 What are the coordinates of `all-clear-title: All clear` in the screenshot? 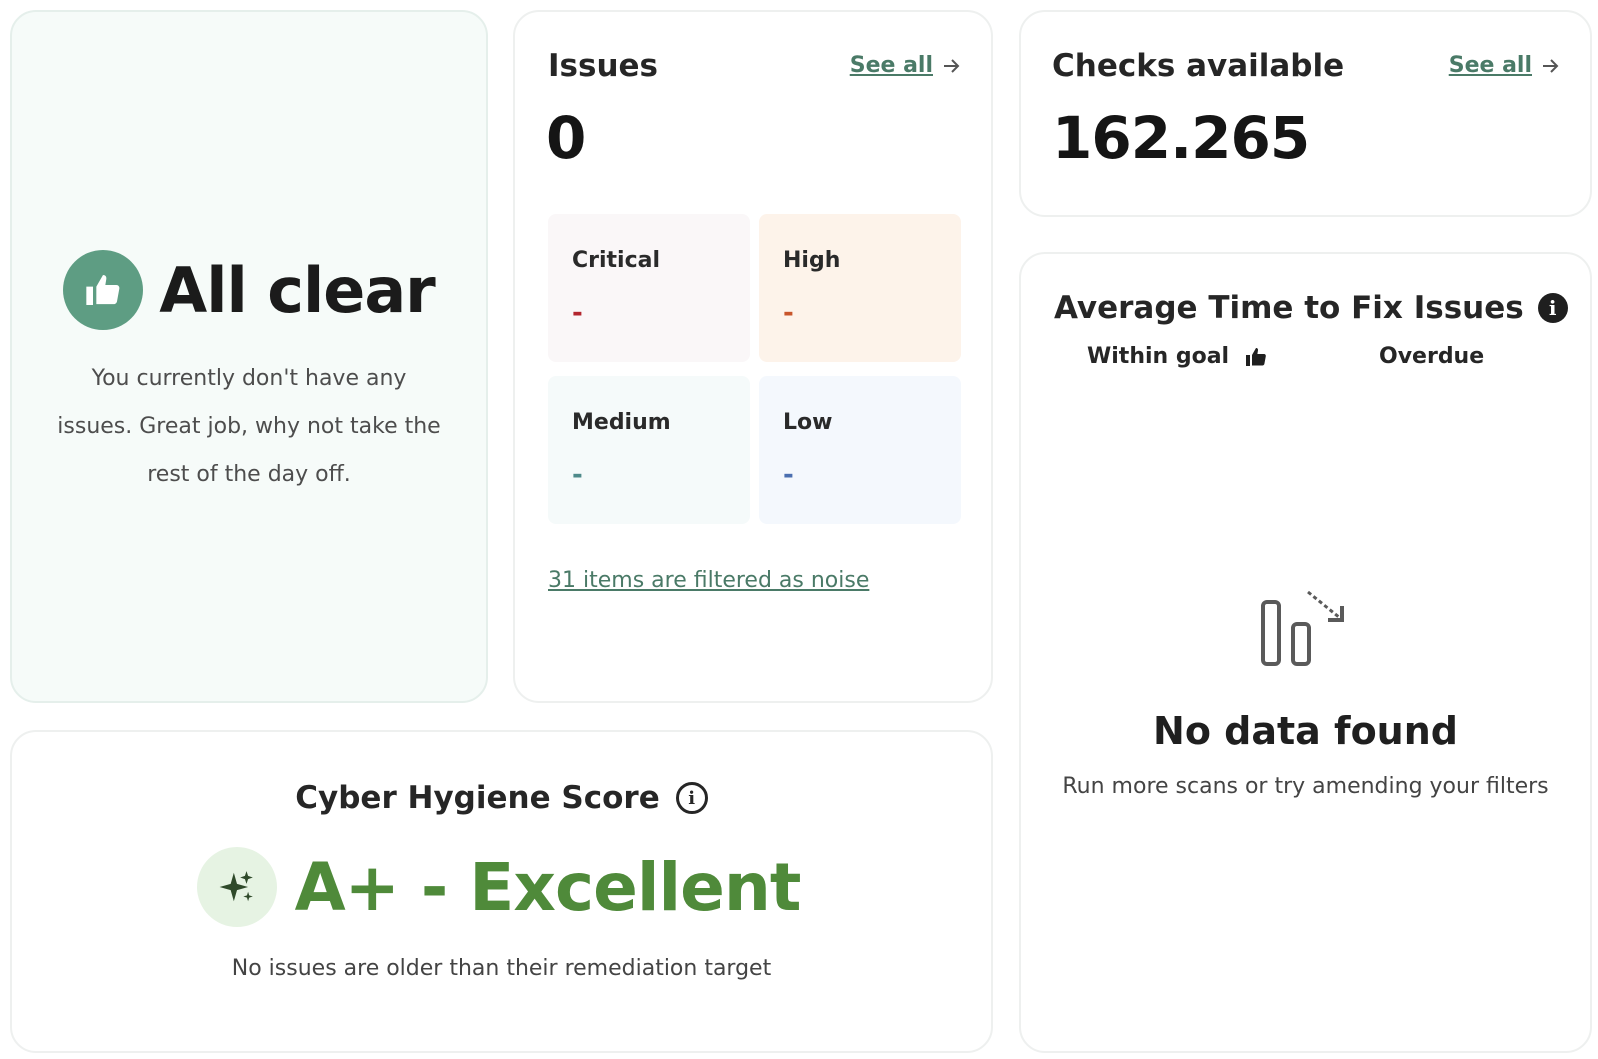 It's located at (297, 290).